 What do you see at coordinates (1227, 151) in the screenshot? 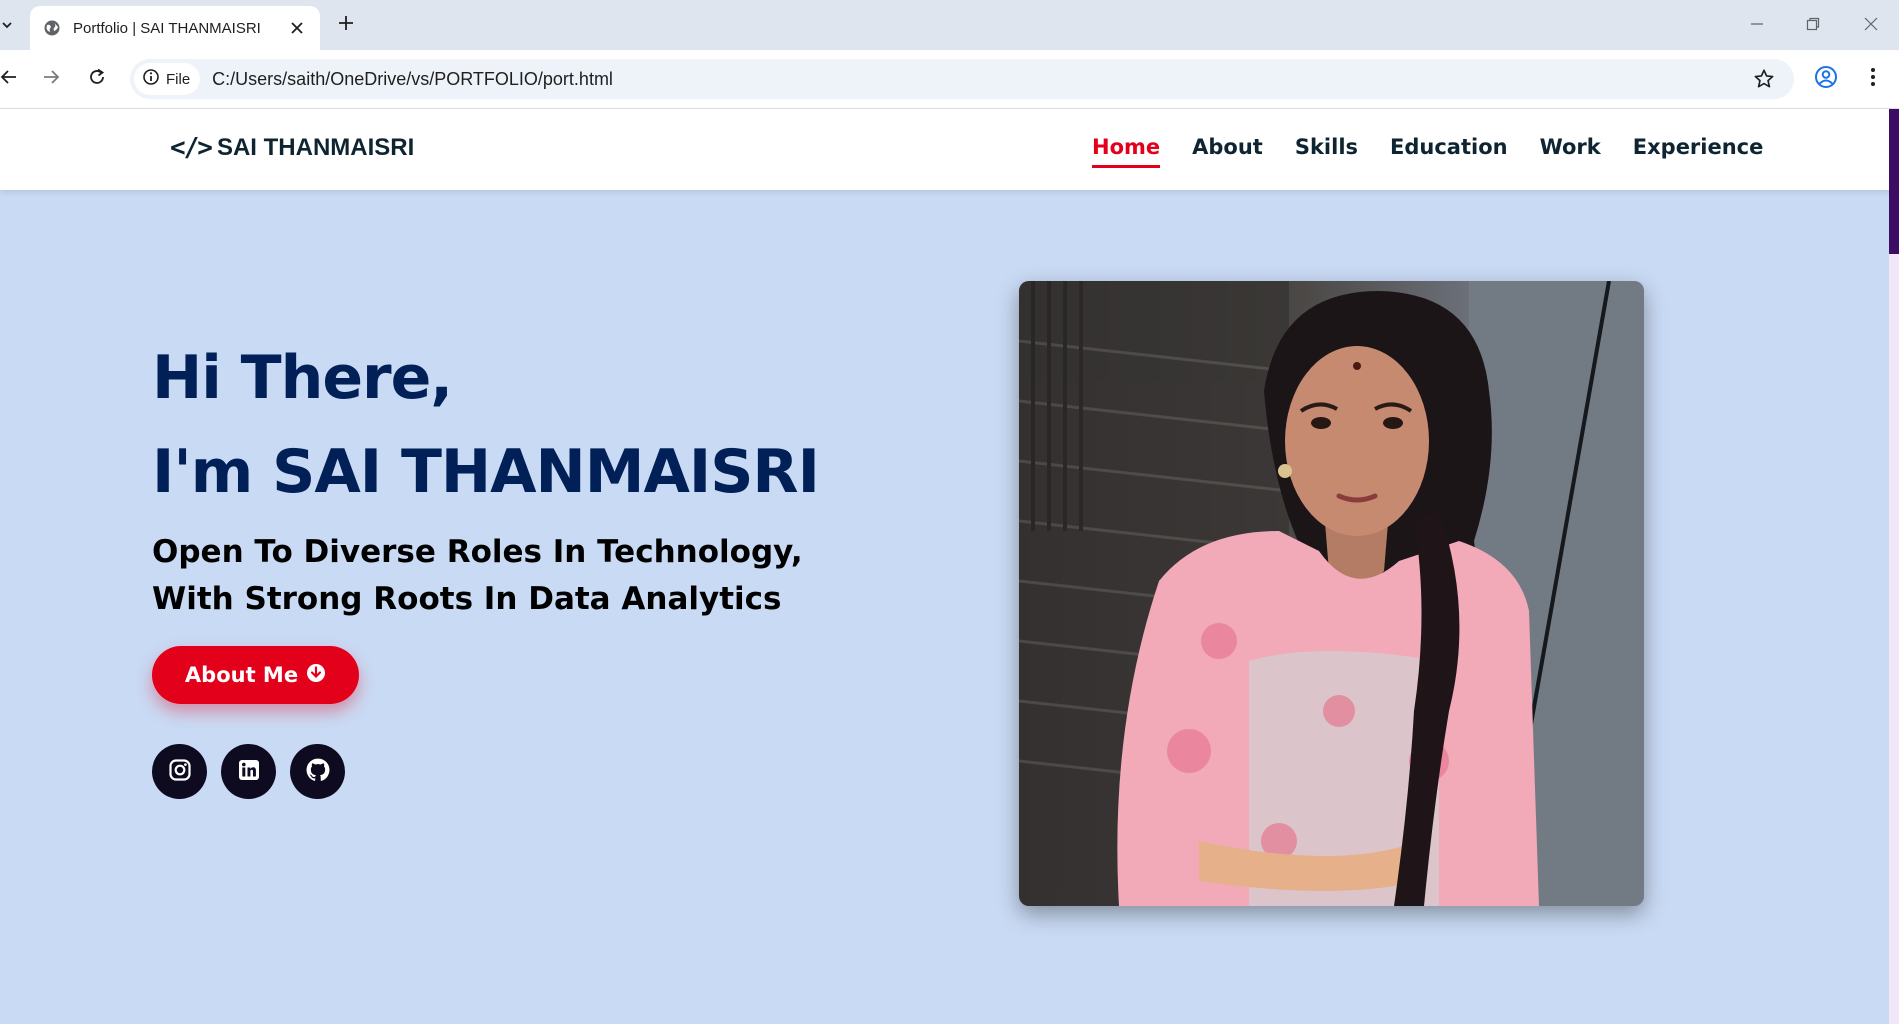
I see `nav-link-about: About` at bounding box center [1227, 151].